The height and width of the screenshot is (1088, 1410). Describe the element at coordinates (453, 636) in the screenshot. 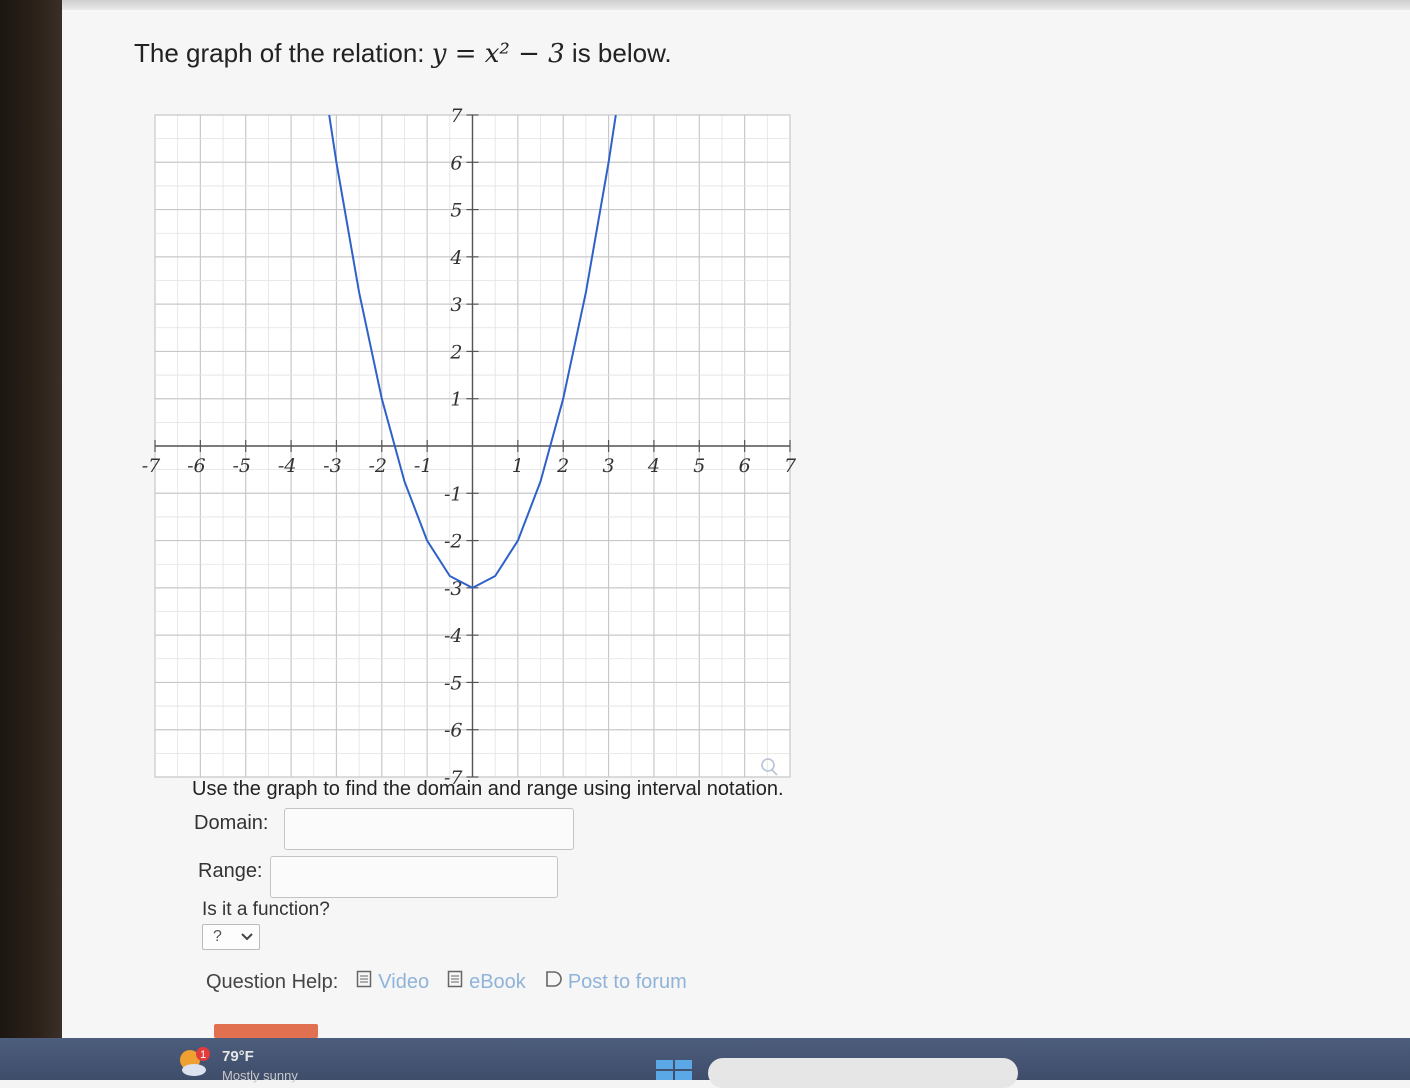

I see `y-tick-label: -4` at that location.